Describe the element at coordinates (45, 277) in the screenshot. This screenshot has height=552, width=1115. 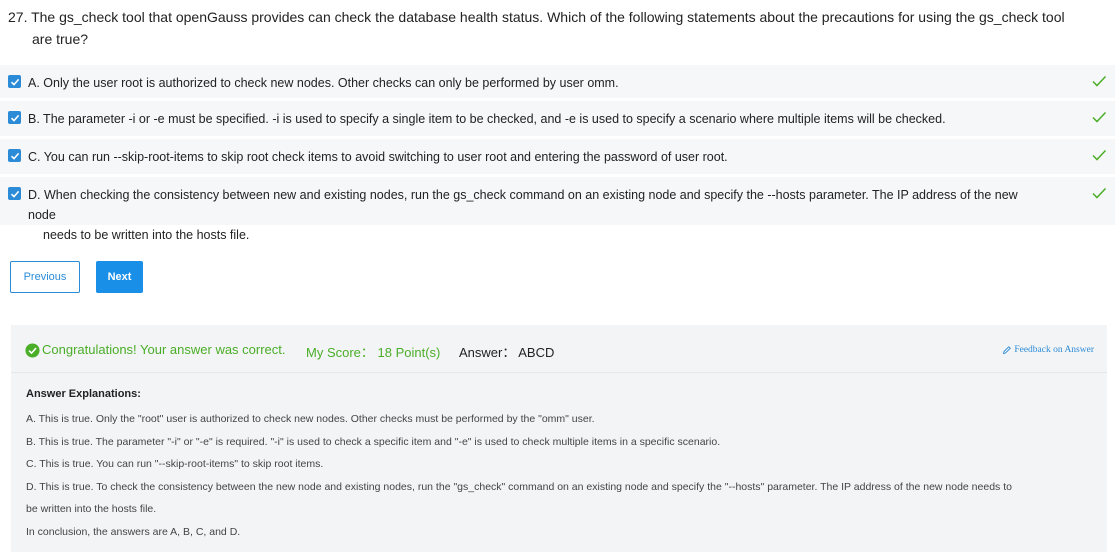
I see `previous-button: Previous` at that location.